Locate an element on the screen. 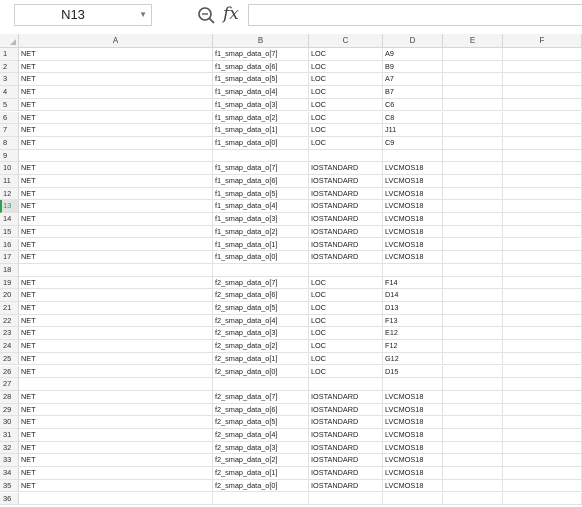  column-header-b: B is located at coordinates (261, 40).